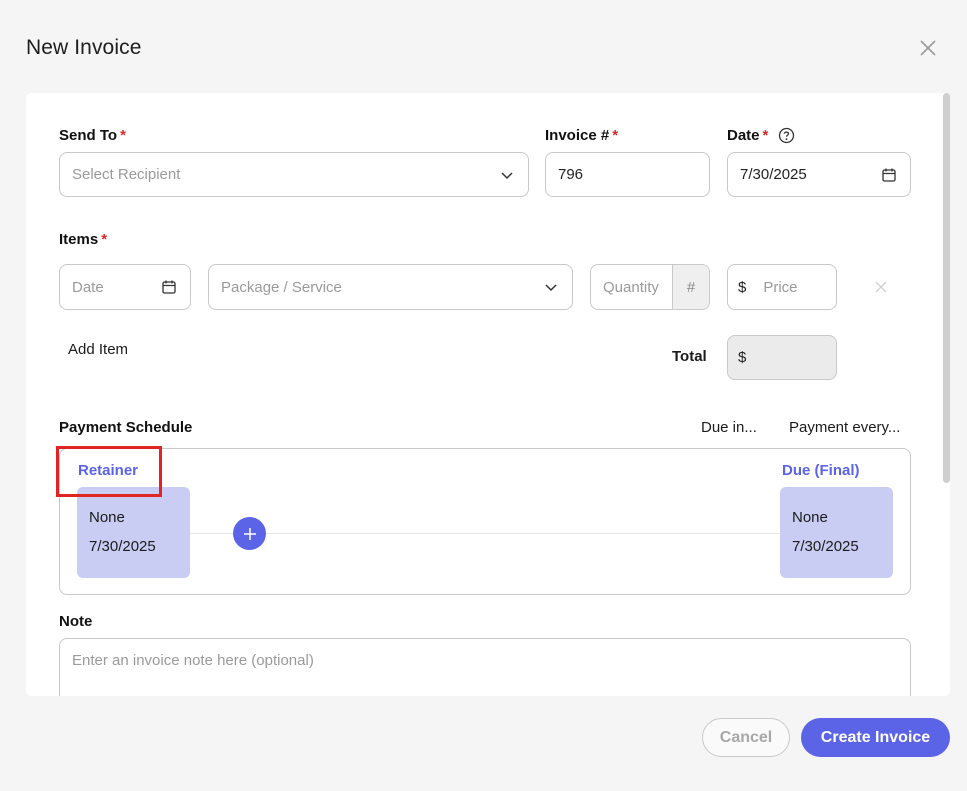 This screenshot has width=967, height=791. Describe the element at coordinates (836, 532) in the screenshot. I see `final-tile: None 7/30/2025` at that location.